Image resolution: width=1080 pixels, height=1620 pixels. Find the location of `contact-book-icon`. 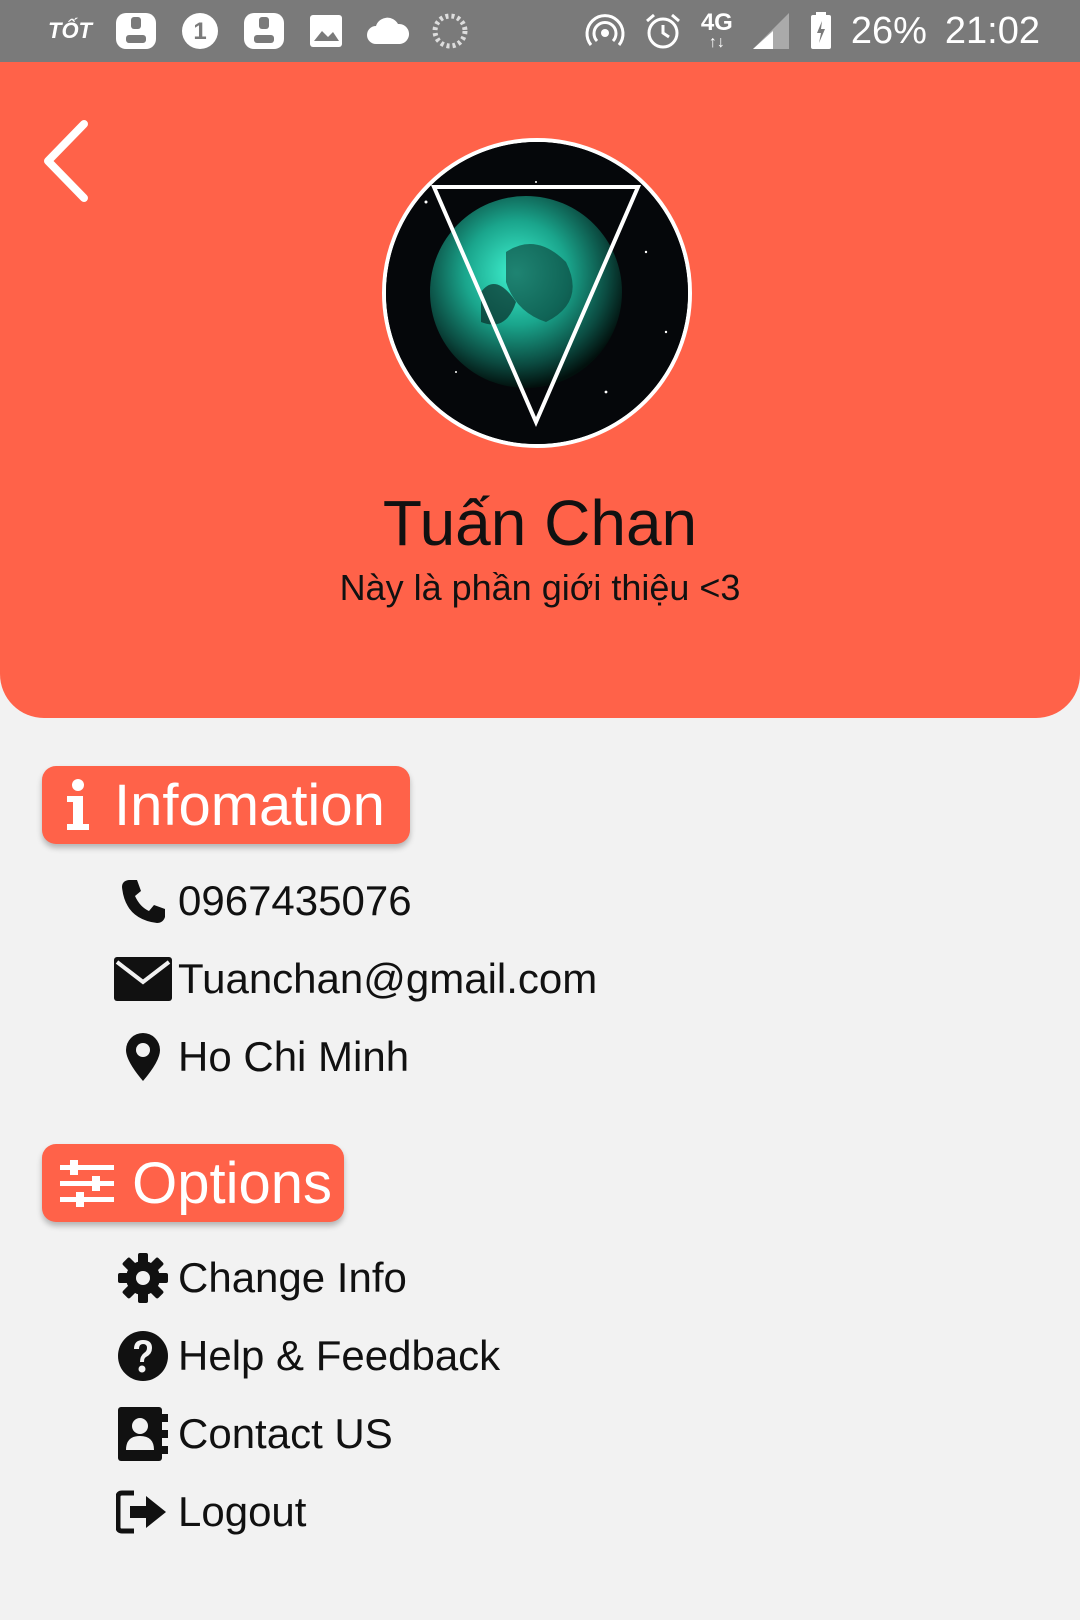

contact-book-icon is located at coordinates (143, 1434).